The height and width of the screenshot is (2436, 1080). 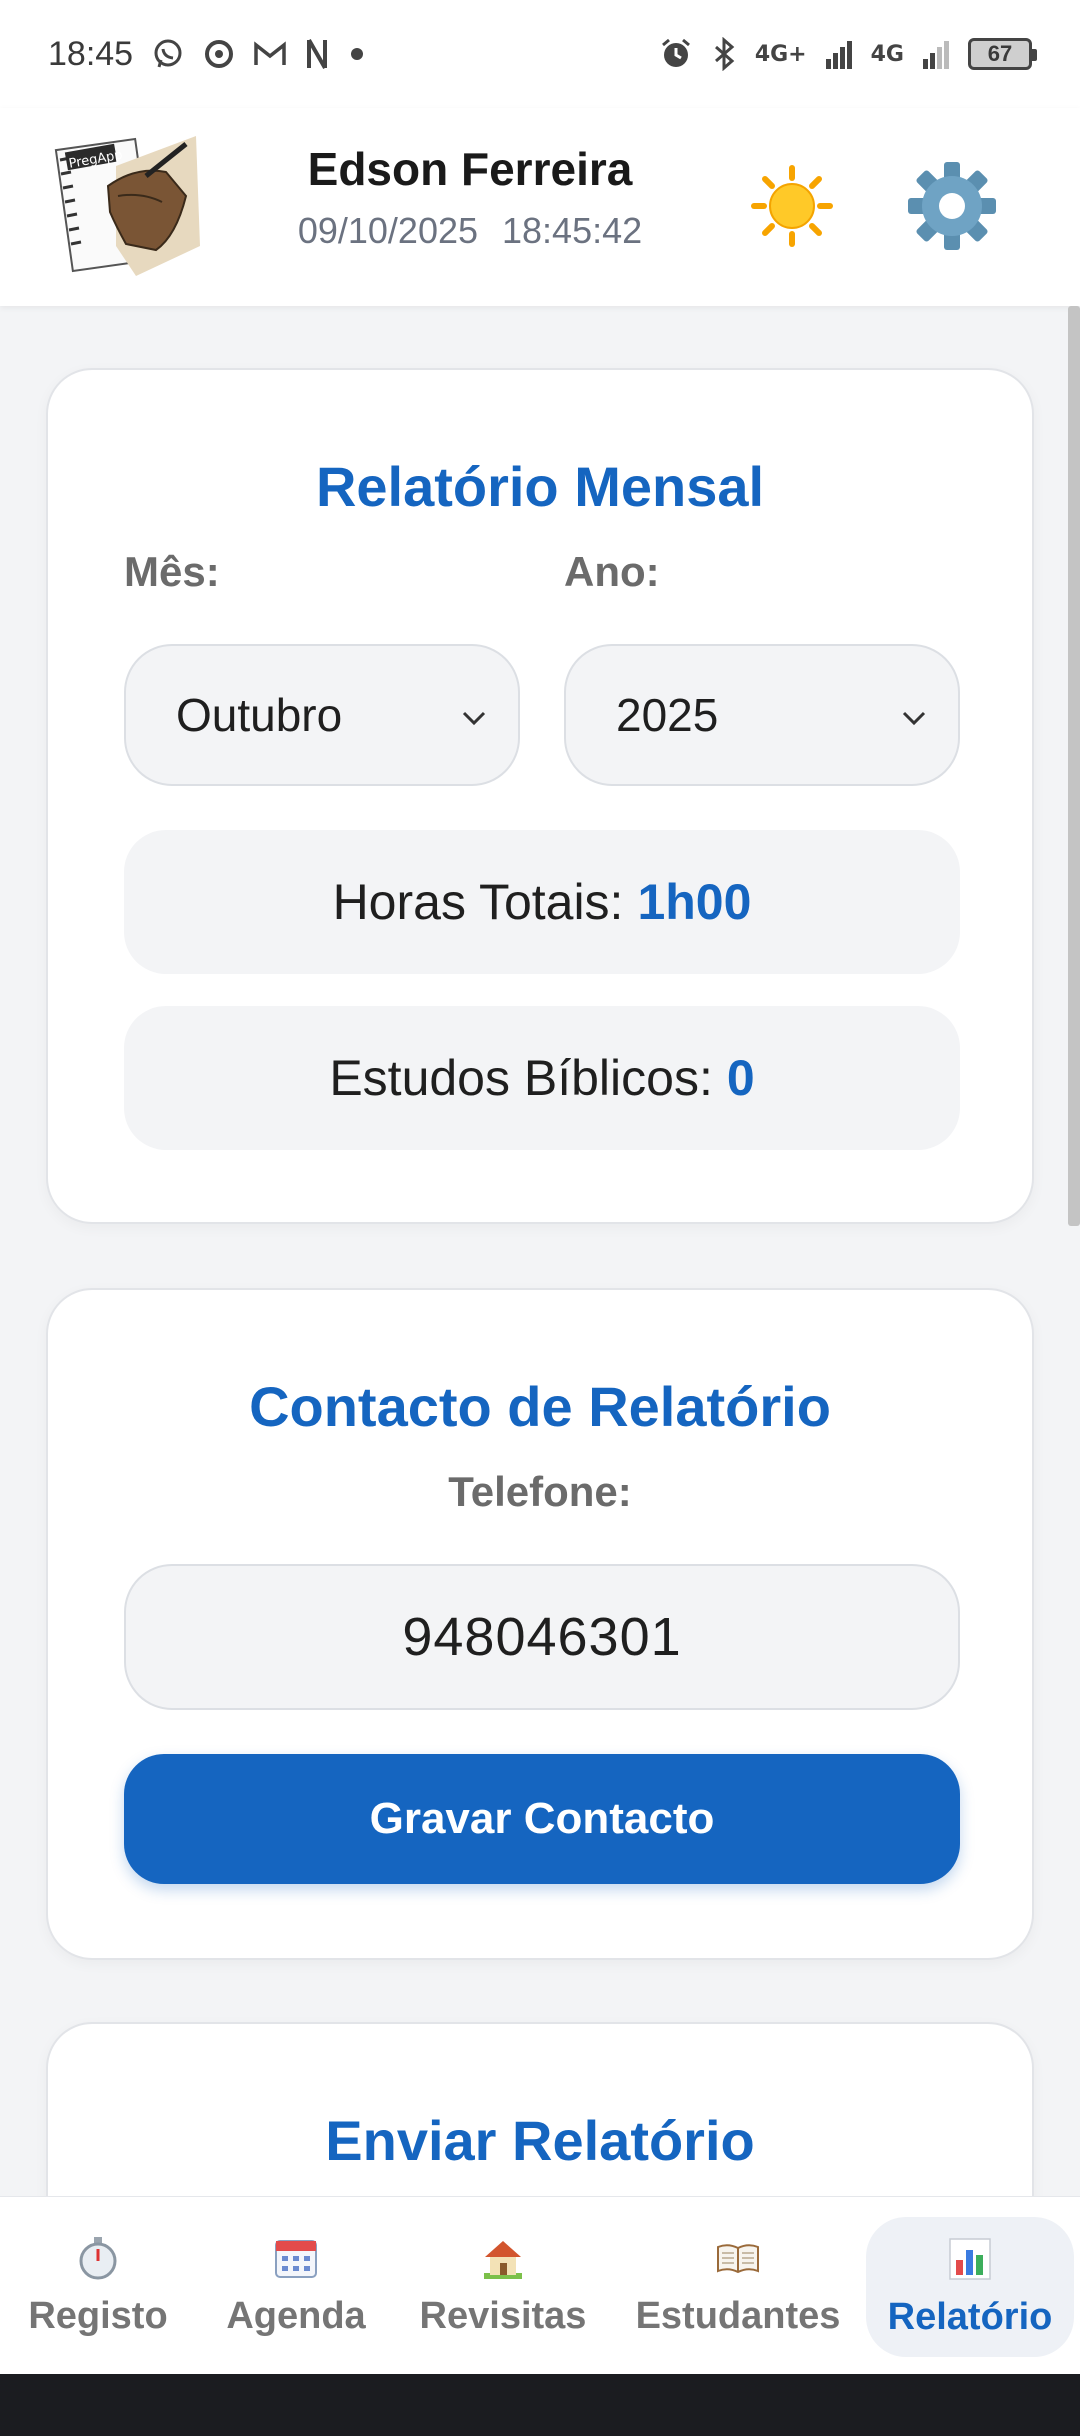 I want to click on user-name: Edson Ferreira, so click(x=470, y=169).